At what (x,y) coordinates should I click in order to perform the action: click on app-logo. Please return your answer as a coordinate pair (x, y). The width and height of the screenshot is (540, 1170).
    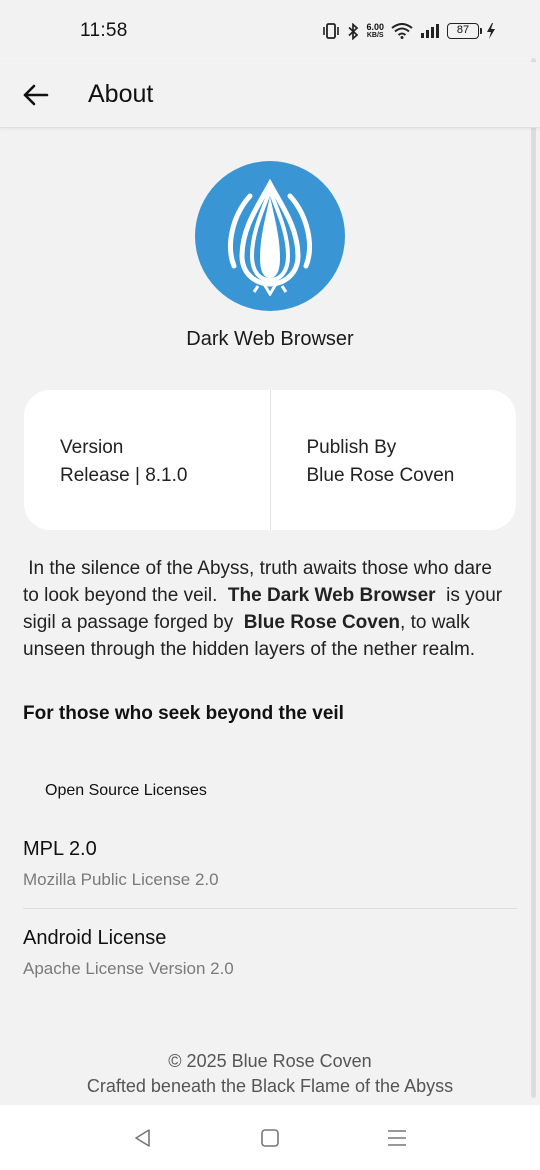
    Looking at the image, I should click on (270, 236).